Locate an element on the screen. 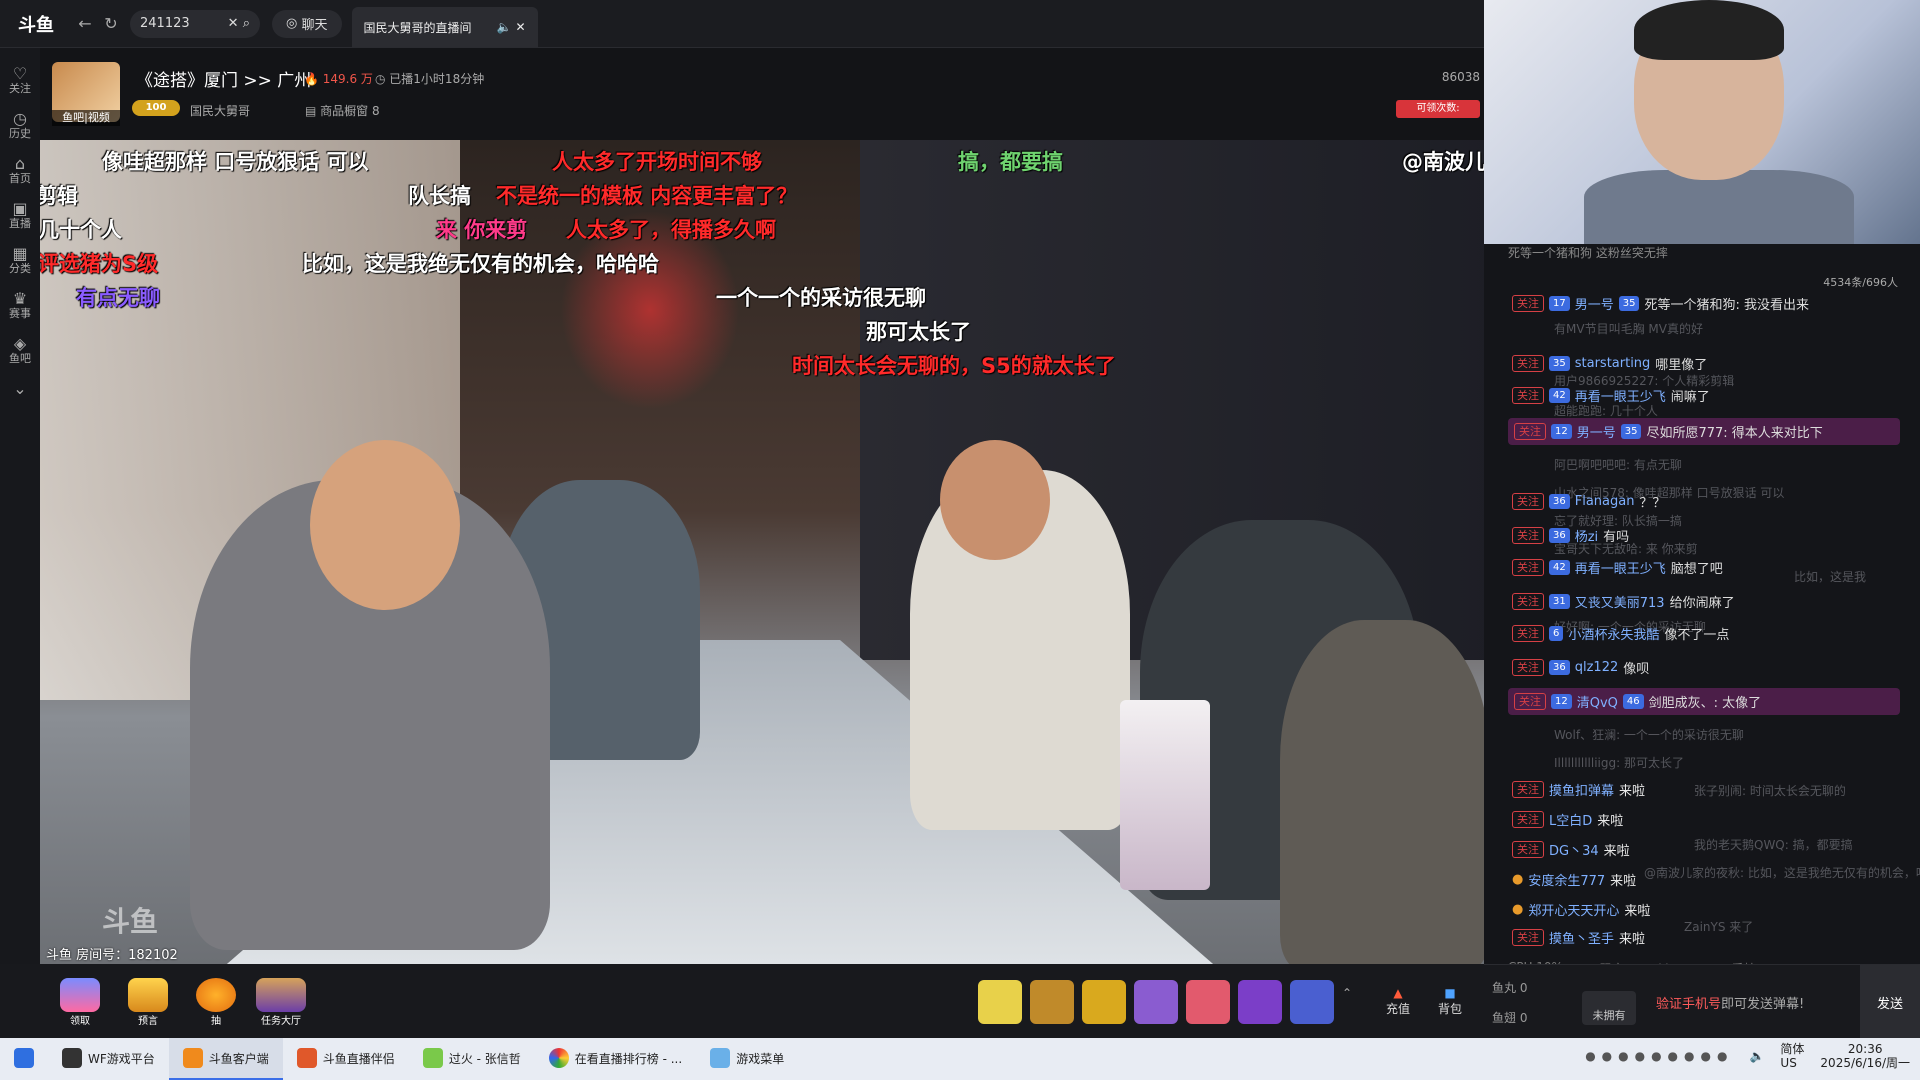 Image resolution: width=1920 pixels, height=1080 pixels. rail-category: ▦ 分类 is located at coordinates (20, 260).